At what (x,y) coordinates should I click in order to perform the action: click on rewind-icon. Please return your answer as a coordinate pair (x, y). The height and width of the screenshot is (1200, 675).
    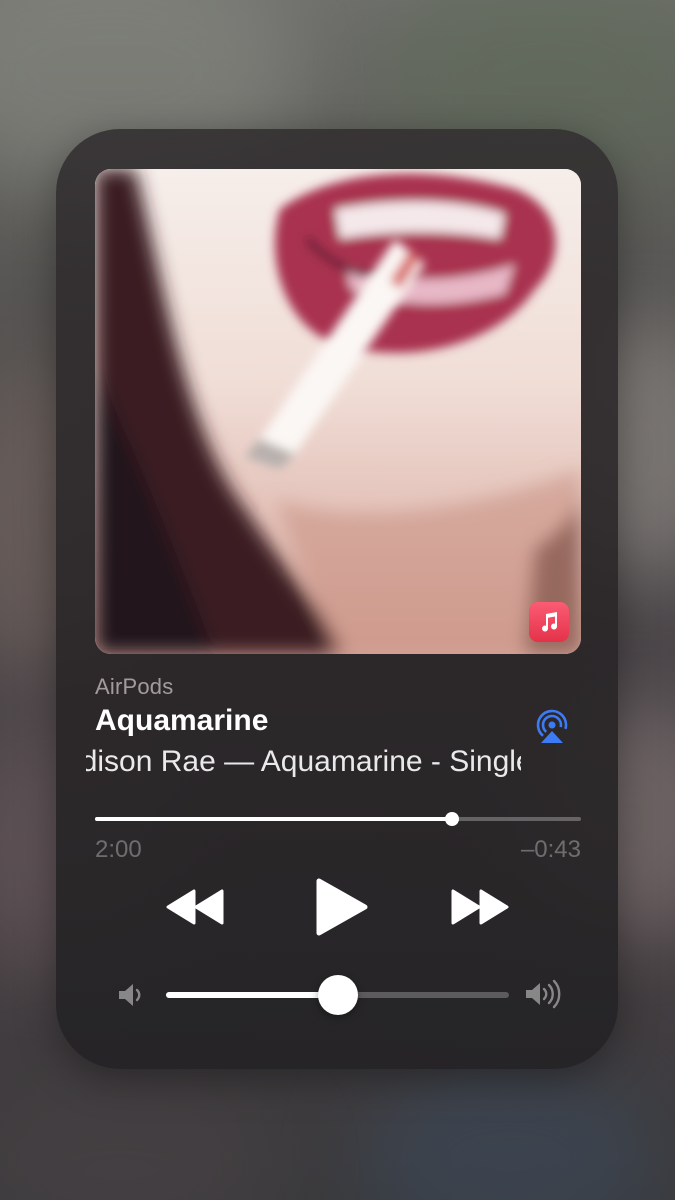
    Looking at the image, I should click on (195, 907).